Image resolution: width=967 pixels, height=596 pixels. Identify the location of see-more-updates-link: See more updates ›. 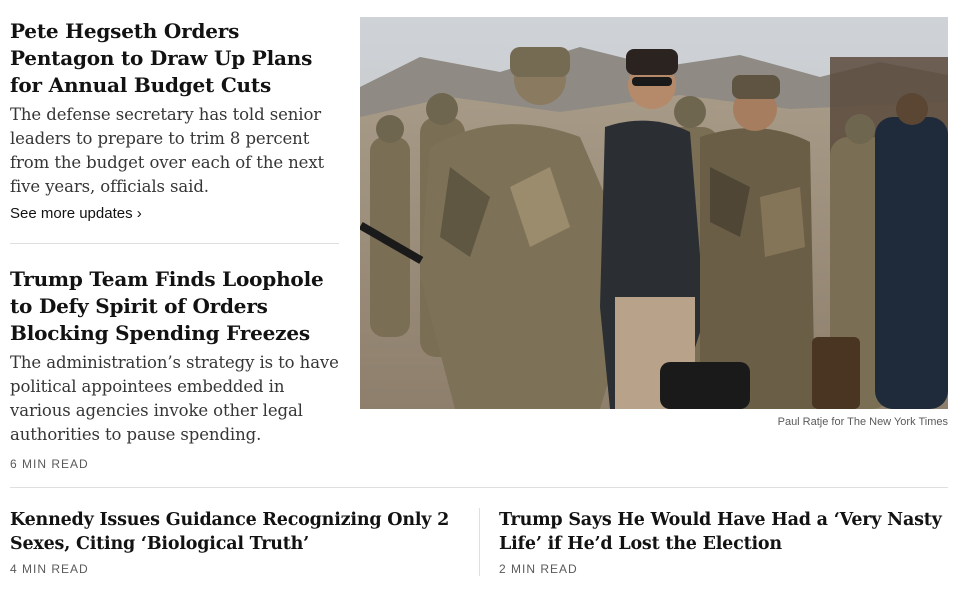
(175, 213).